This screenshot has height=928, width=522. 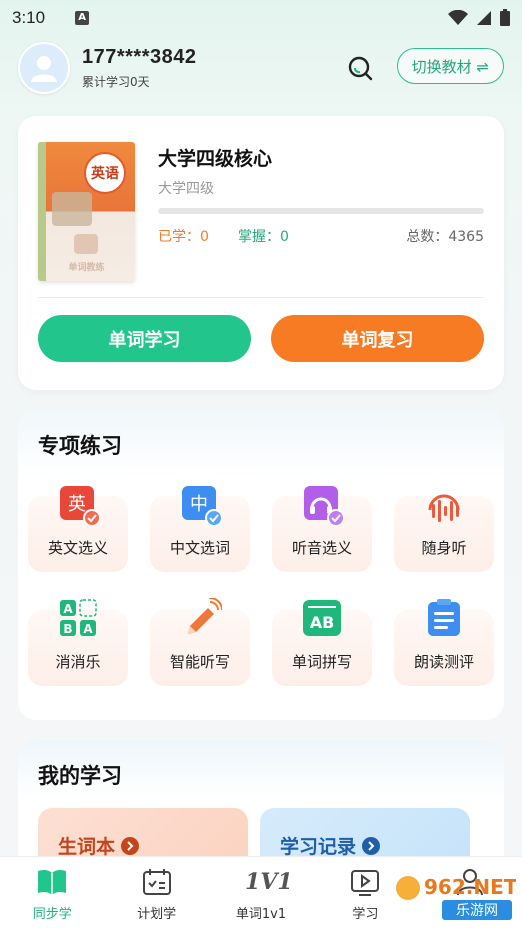 What do you see at coordinates (29, 17) in the screenshot?
I see `status-time: 3:10` at bounding box center [29, 17].